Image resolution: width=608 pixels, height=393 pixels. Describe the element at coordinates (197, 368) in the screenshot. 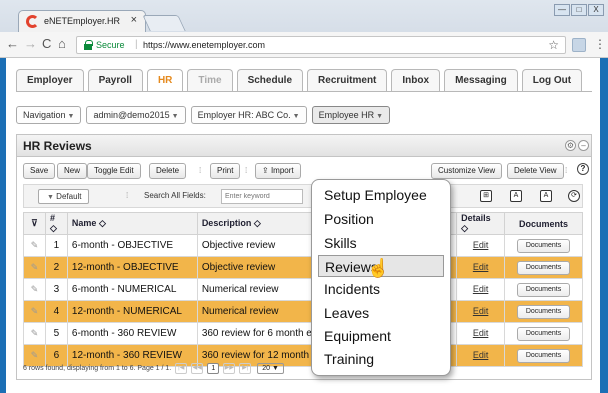

I see `prev-page-button: ◀◀` at that location.